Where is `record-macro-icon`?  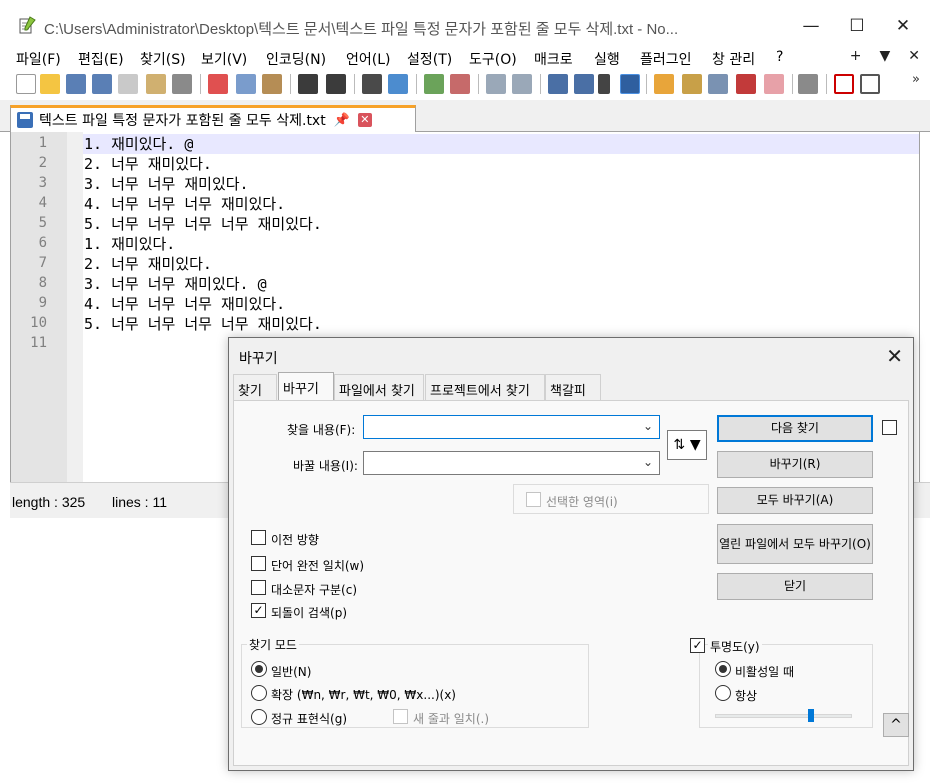 record-macro-icon is located at coordinates (844, 84).